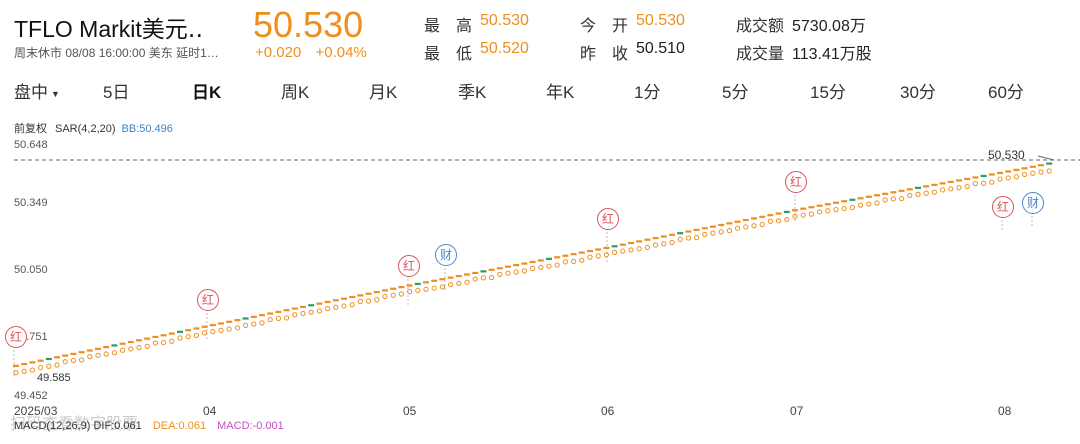 This screenshot has height=444, width=1080. I want to click on last-price-marker, so click(1046, 158).